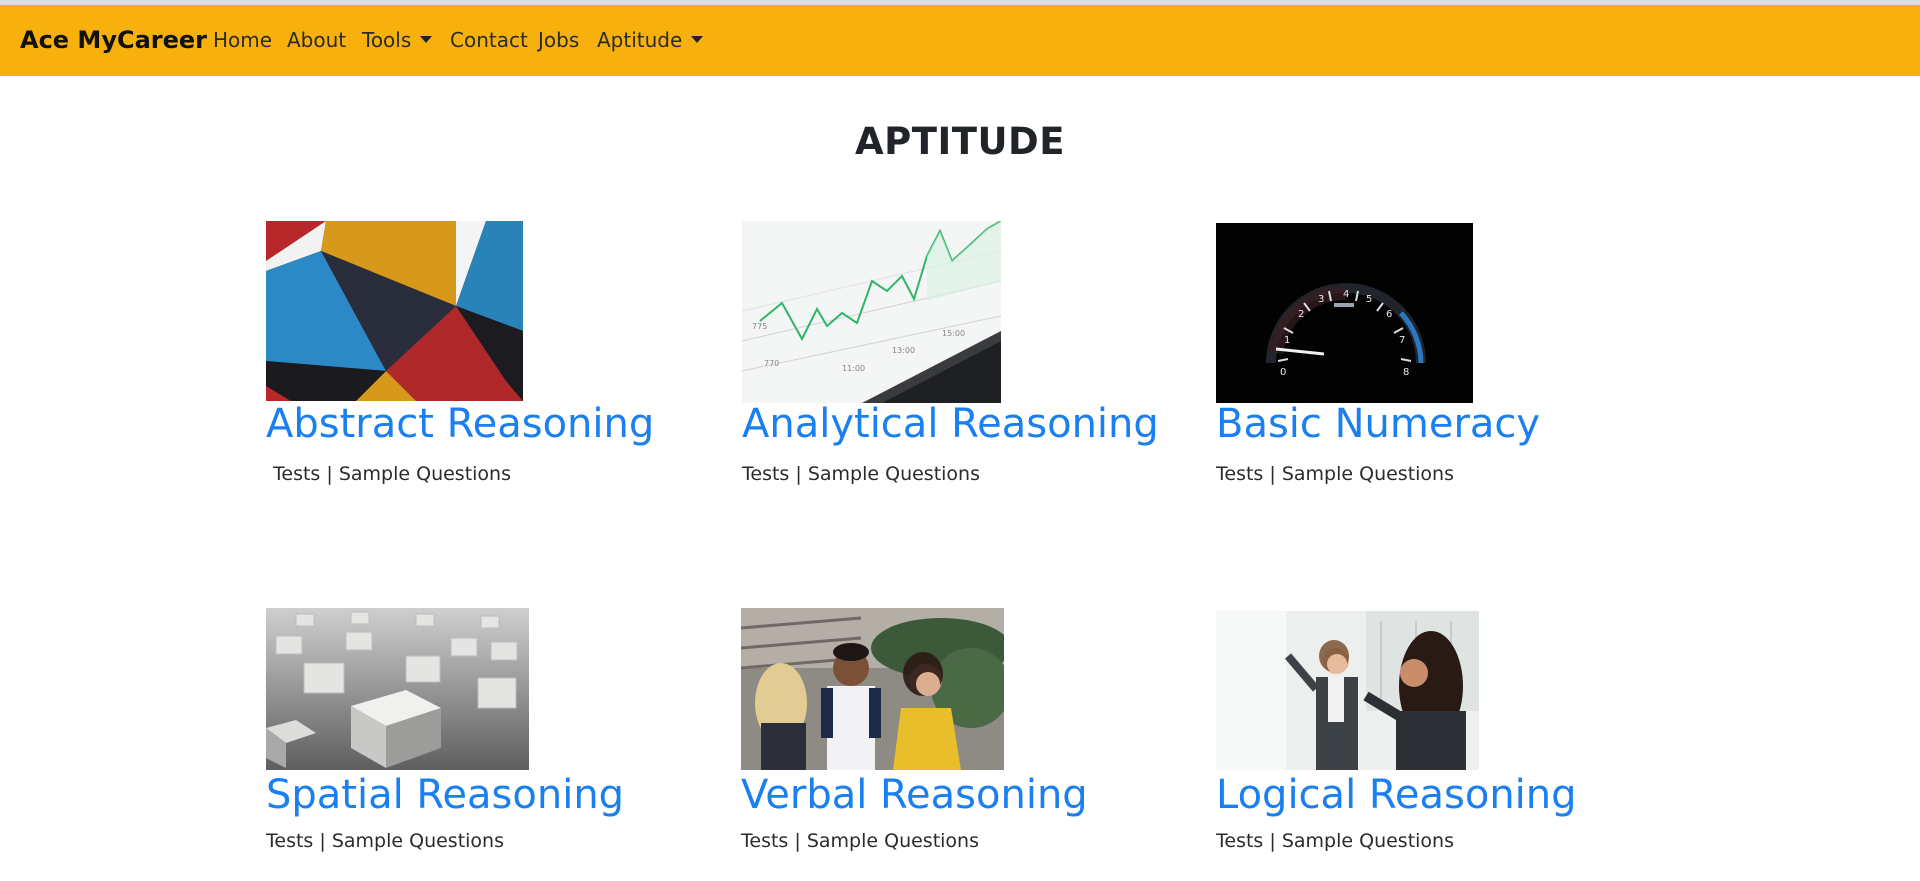  I want to click on nav-home: Home, so click(242, 40).